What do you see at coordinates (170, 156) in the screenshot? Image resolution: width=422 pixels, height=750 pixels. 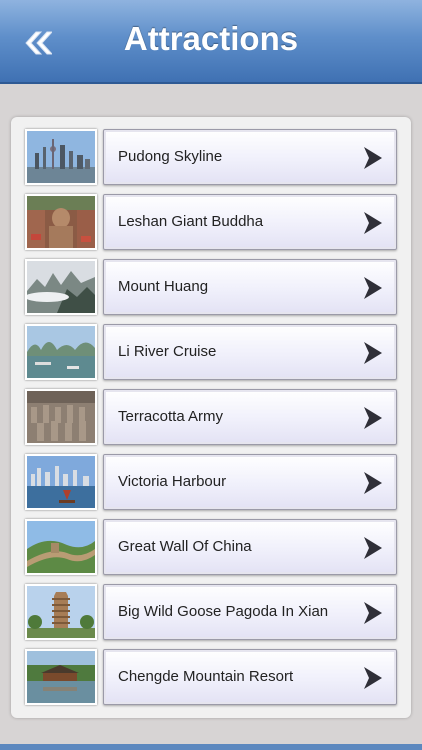 I see `attraction-label: Pudong Skyline` at bounding box center [170, 156].